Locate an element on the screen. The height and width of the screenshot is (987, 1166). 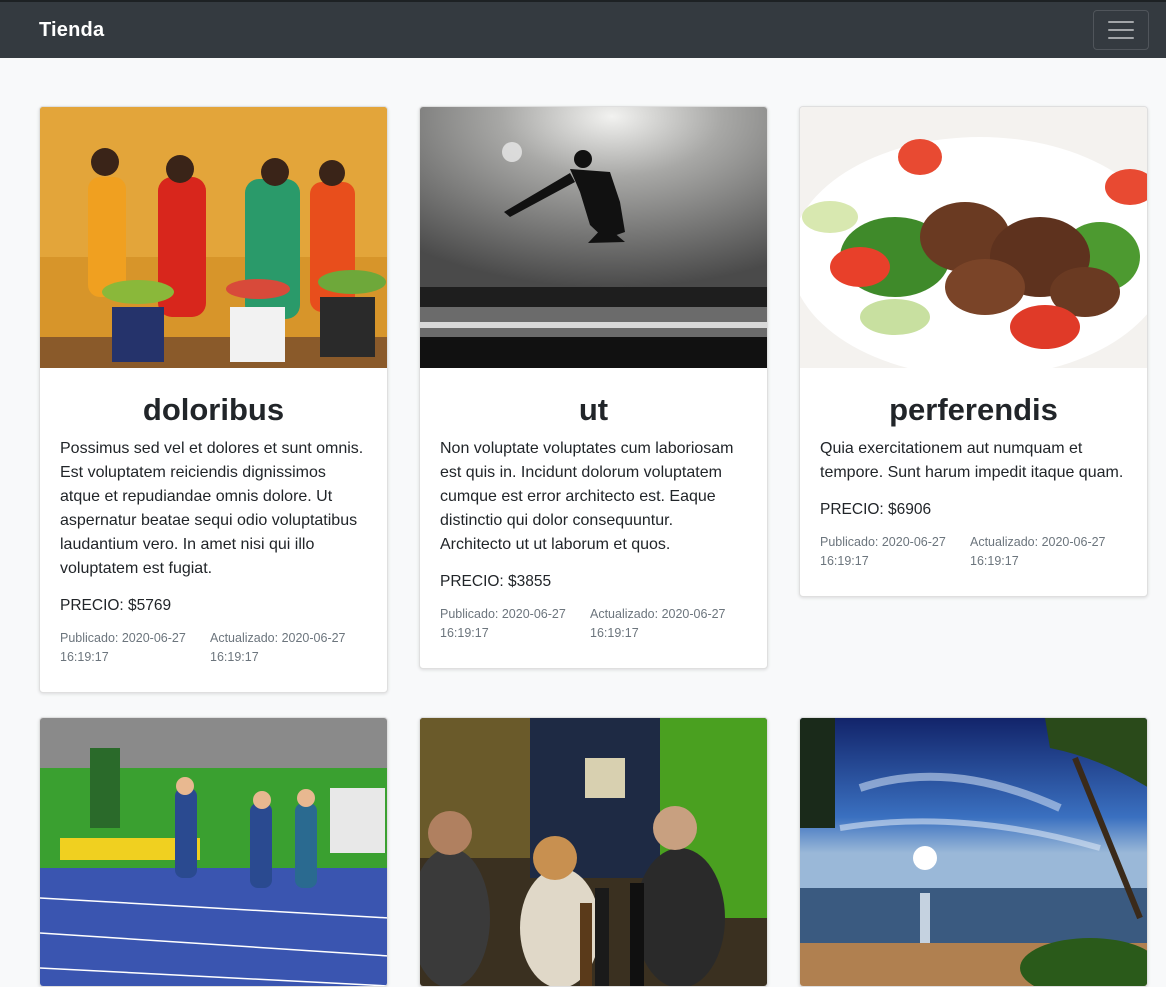
navbar: Tienda is located at coordinates (583, 29).